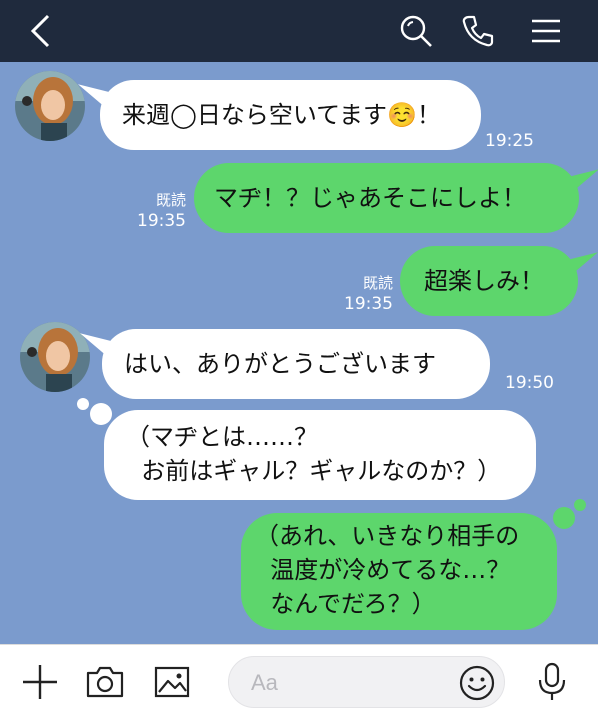  I want to click on message-text: 超楽しみ！, so click(484, 281).